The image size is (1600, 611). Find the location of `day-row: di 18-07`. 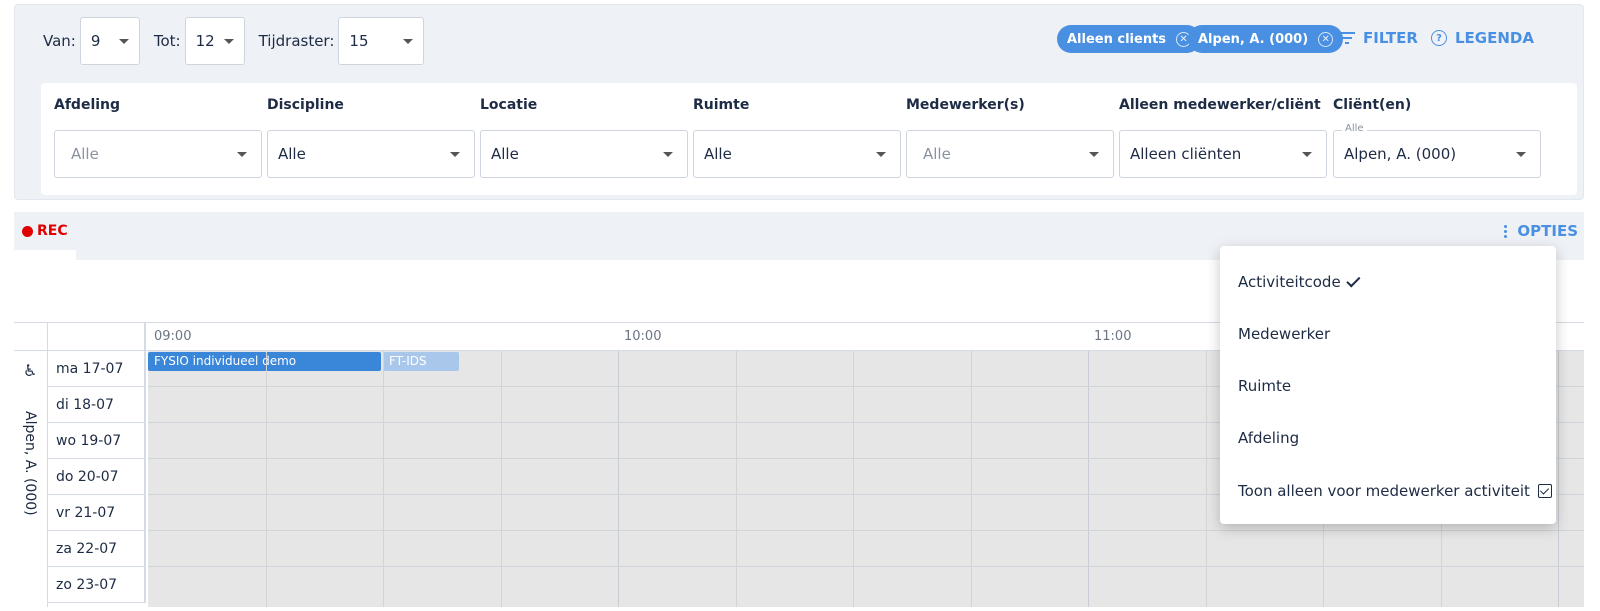

day-row: di 18-07 is located at coordinates (97, 405).